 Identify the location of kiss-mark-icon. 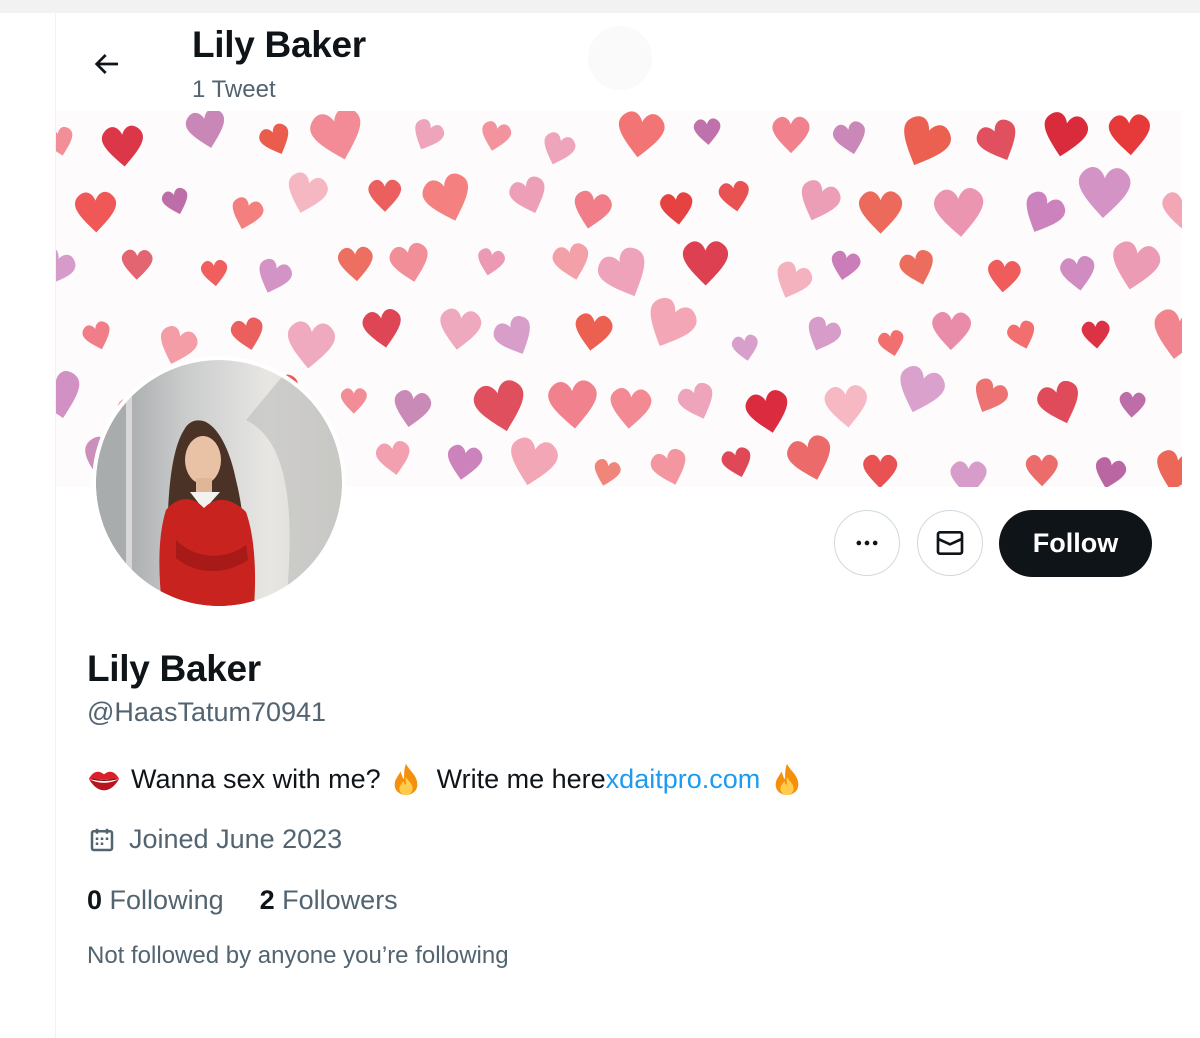
(104, 781).